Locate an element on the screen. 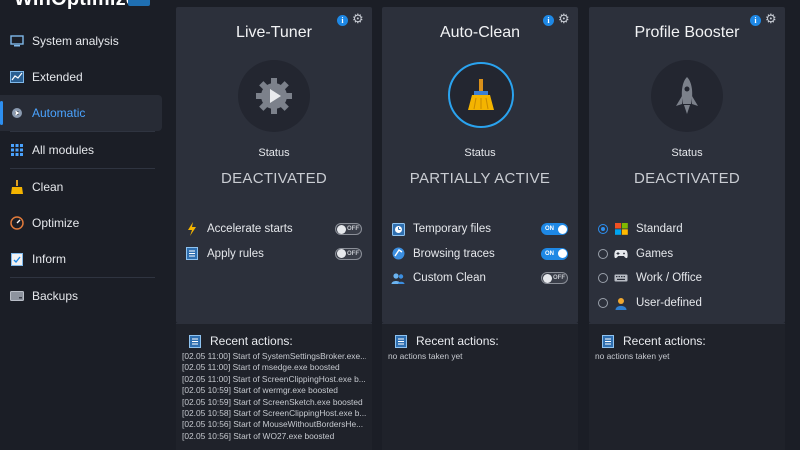 The image size is (800, 450). sidebar-item-label: All modules is located at coordinates (63, 150).